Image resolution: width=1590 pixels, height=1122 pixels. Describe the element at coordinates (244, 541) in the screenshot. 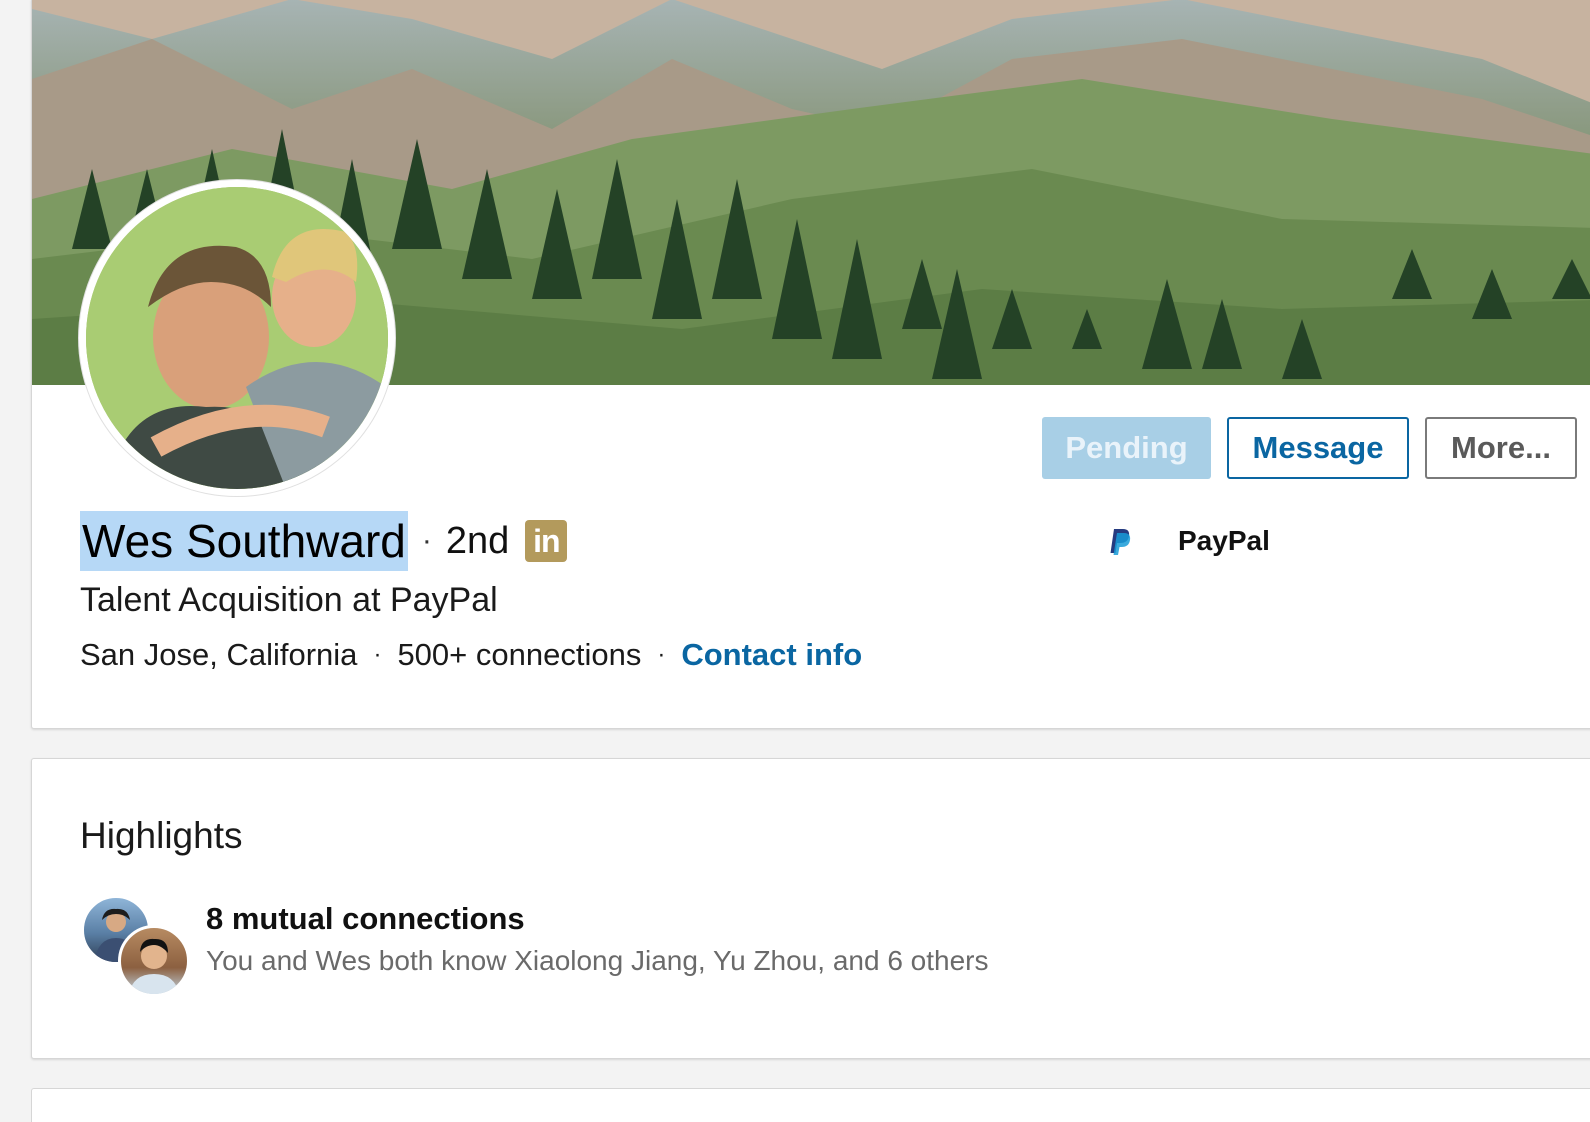

I see `profile-name: Wes Southward` at that location.